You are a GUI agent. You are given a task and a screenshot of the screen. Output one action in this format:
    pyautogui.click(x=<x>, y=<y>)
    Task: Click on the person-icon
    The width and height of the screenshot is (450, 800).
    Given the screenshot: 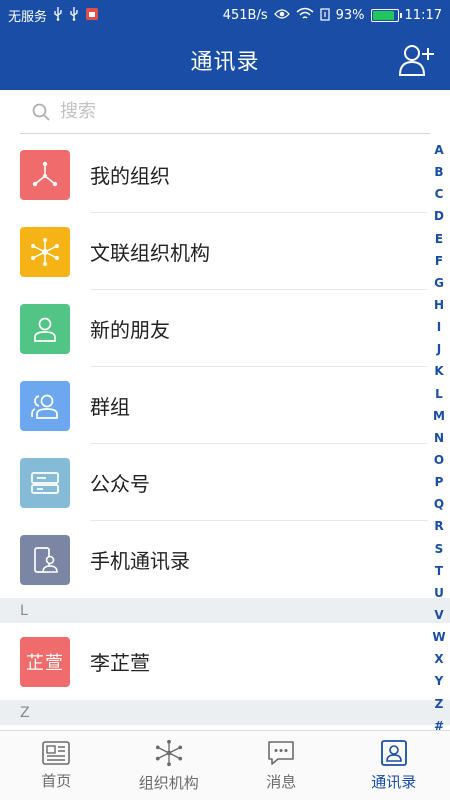 What is the action you would take?
    pyautogui.click(x=45, y=329)
    